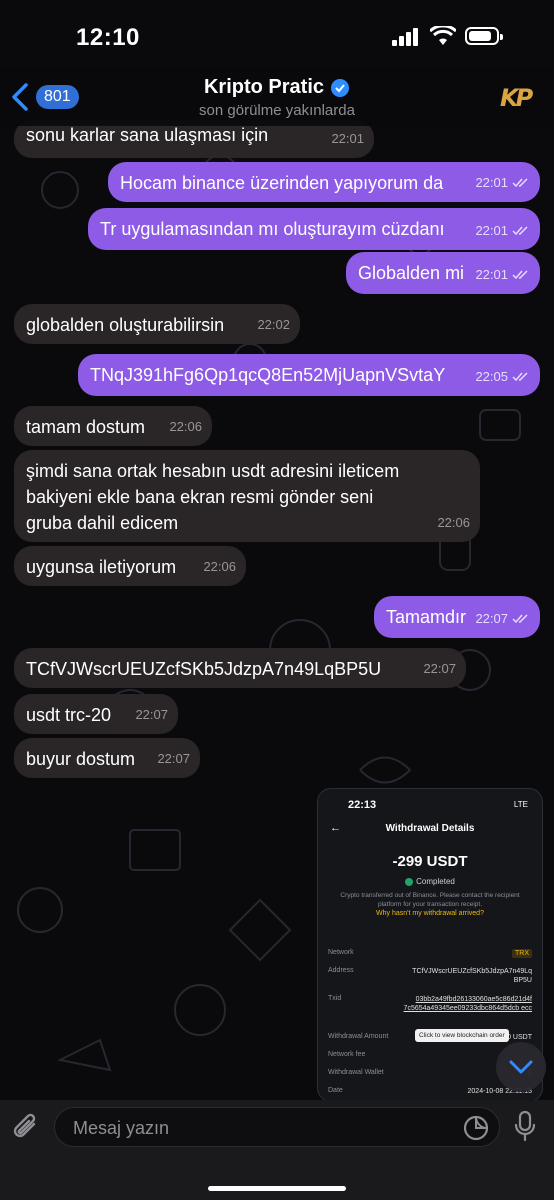 Image resolution: width=554 pixels, height=1200 pixels. What do you see at coordinates (516, 98) in the screenshot?
I see `avatar-logo: KP` at bounding box center [516, 98].